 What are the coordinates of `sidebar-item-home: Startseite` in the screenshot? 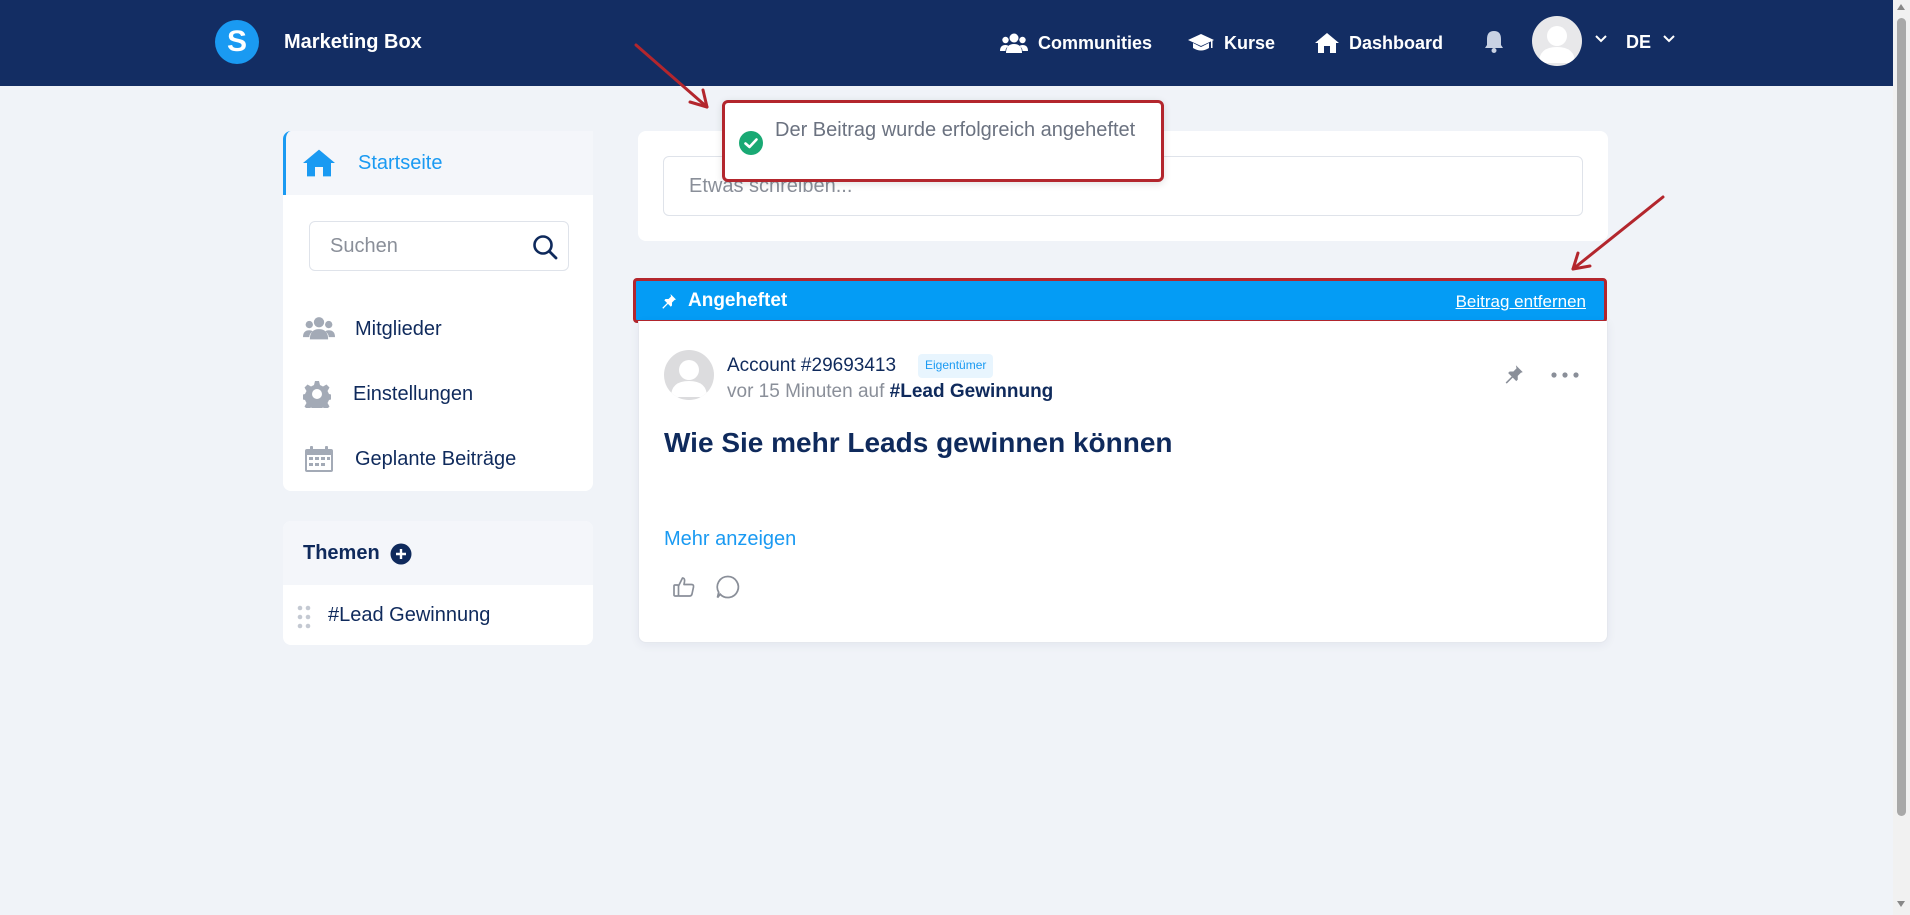 It's located at (438, 163).